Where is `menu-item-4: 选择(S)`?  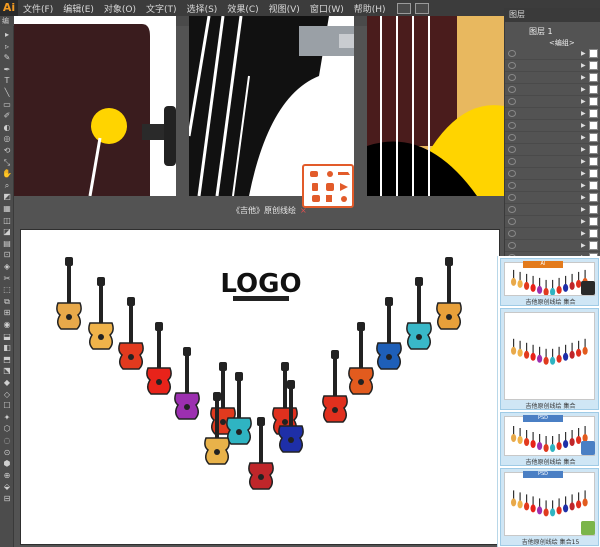
menu-item-4: 选择(S) is located at coordinates (202, 8).